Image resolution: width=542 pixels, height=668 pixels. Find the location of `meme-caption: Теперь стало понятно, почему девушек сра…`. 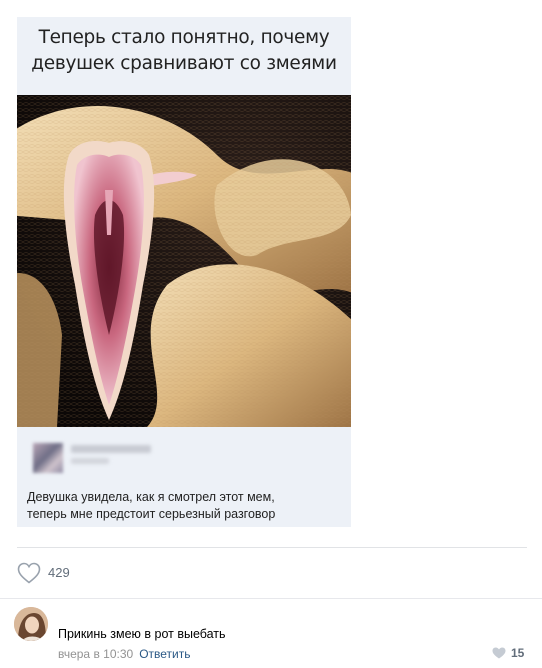

meme-caption: Теперь стало понятно, почему девушек сра… is located at coordinates (184, 51).